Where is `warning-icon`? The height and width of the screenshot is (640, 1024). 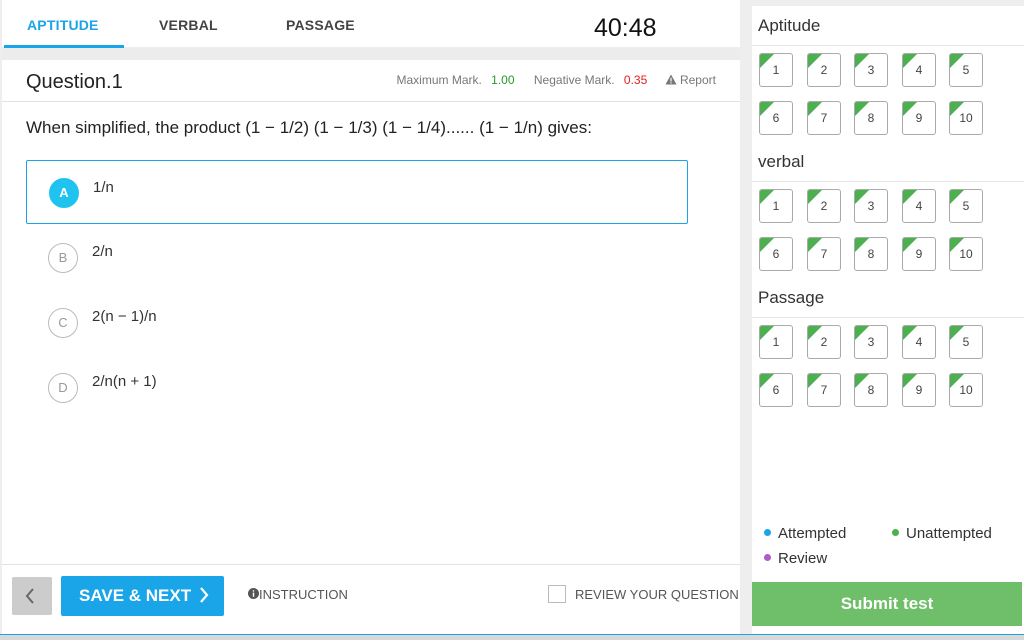 warning-icon is located at coordinates (671, 79).